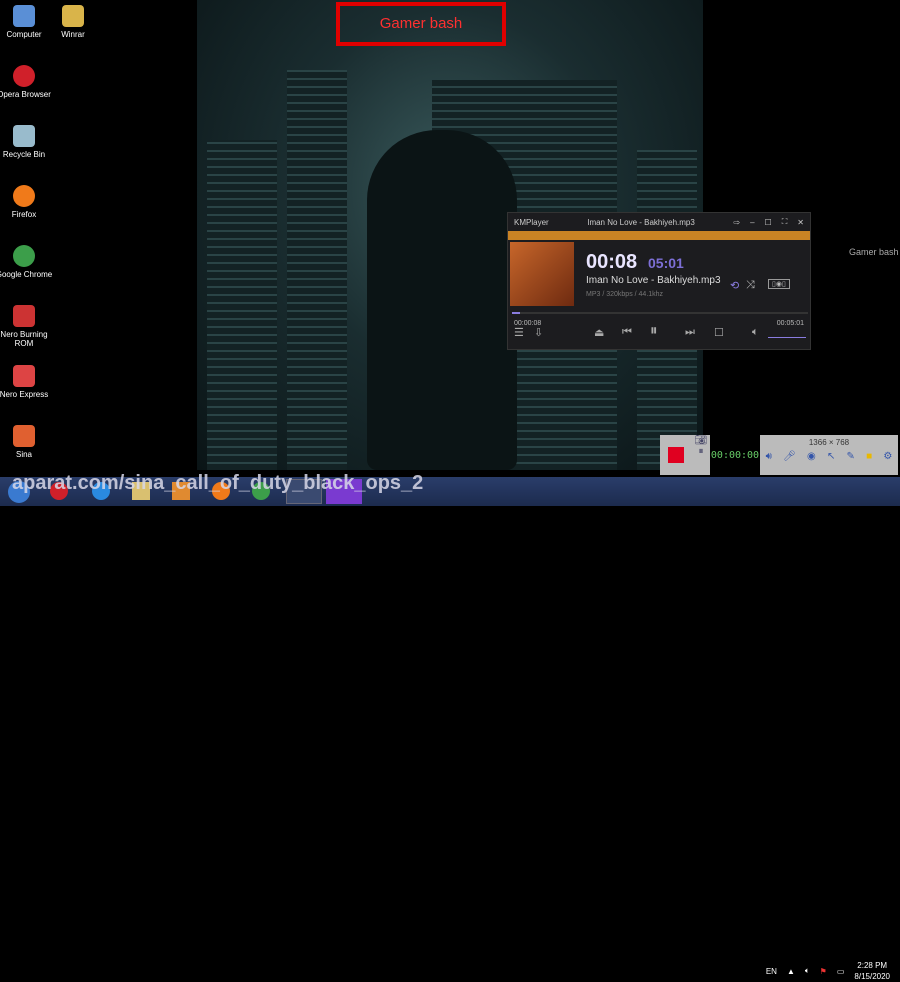 The height and width of the screenshot is (982, 900). Describe the element at coordinates (735, 455) in the screenshot. I see `timer-display: 00:00:00` at that location.